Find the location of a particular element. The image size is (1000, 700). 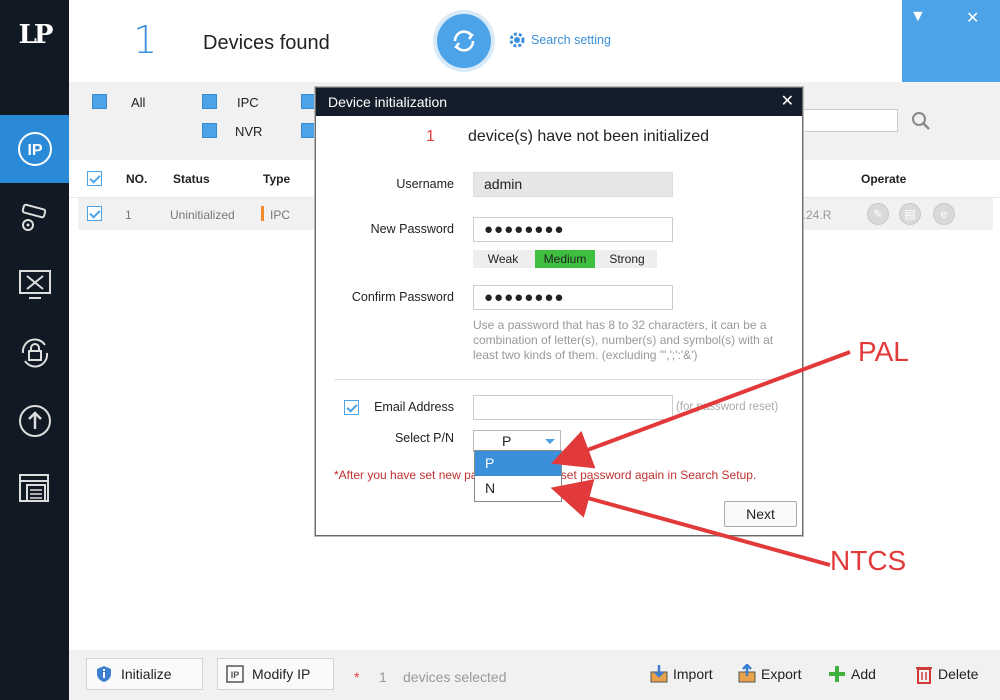

password-strength-meter: Weak Medium Strong is located at coordinates (565, 259).